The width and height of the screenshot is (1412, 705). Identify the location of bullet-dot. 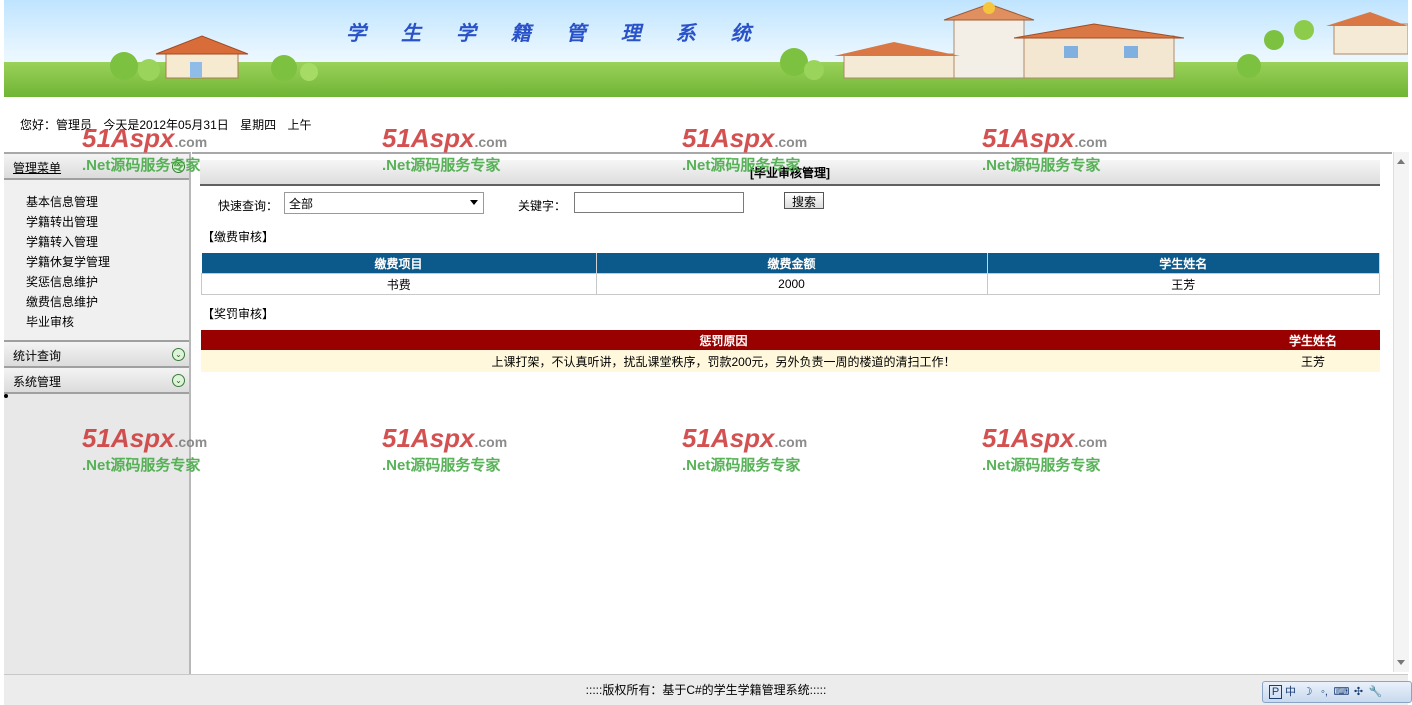
(6, 396).